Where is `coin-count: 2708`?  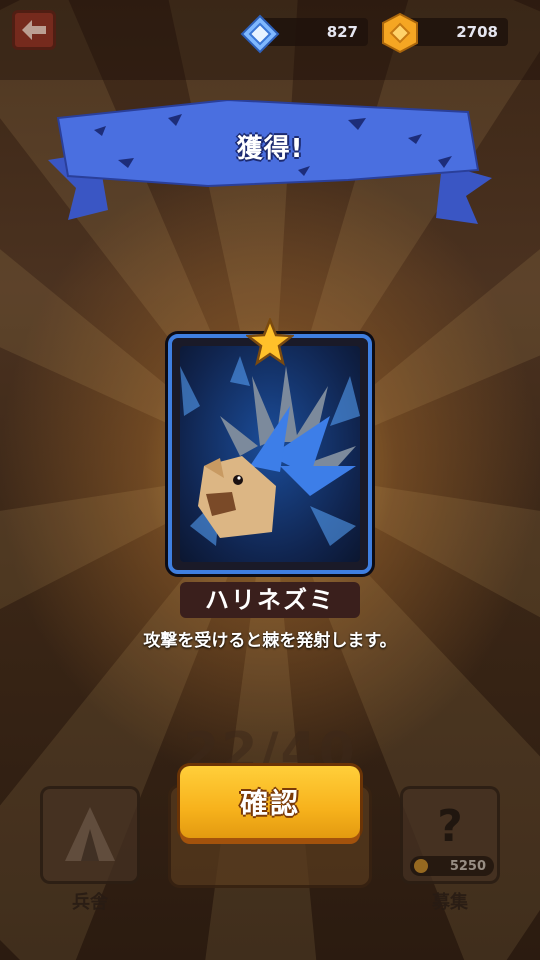 coin-count: 2708 is located at coordinates (477, 32).